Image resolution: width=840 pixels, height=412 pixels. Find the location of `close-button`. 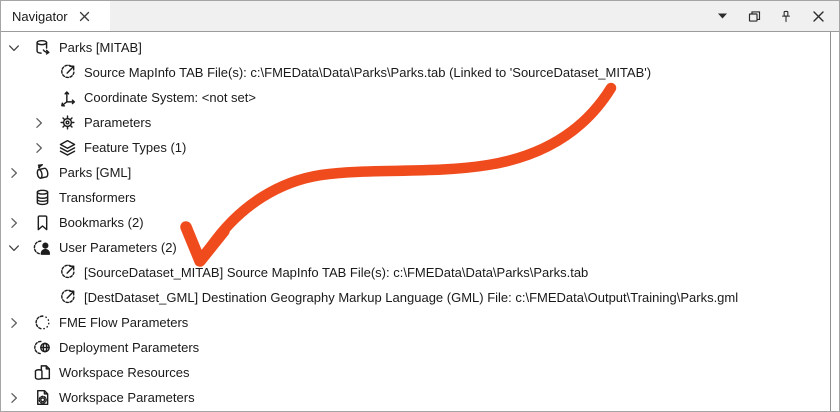

close-button is located at coordinates (818, 16).